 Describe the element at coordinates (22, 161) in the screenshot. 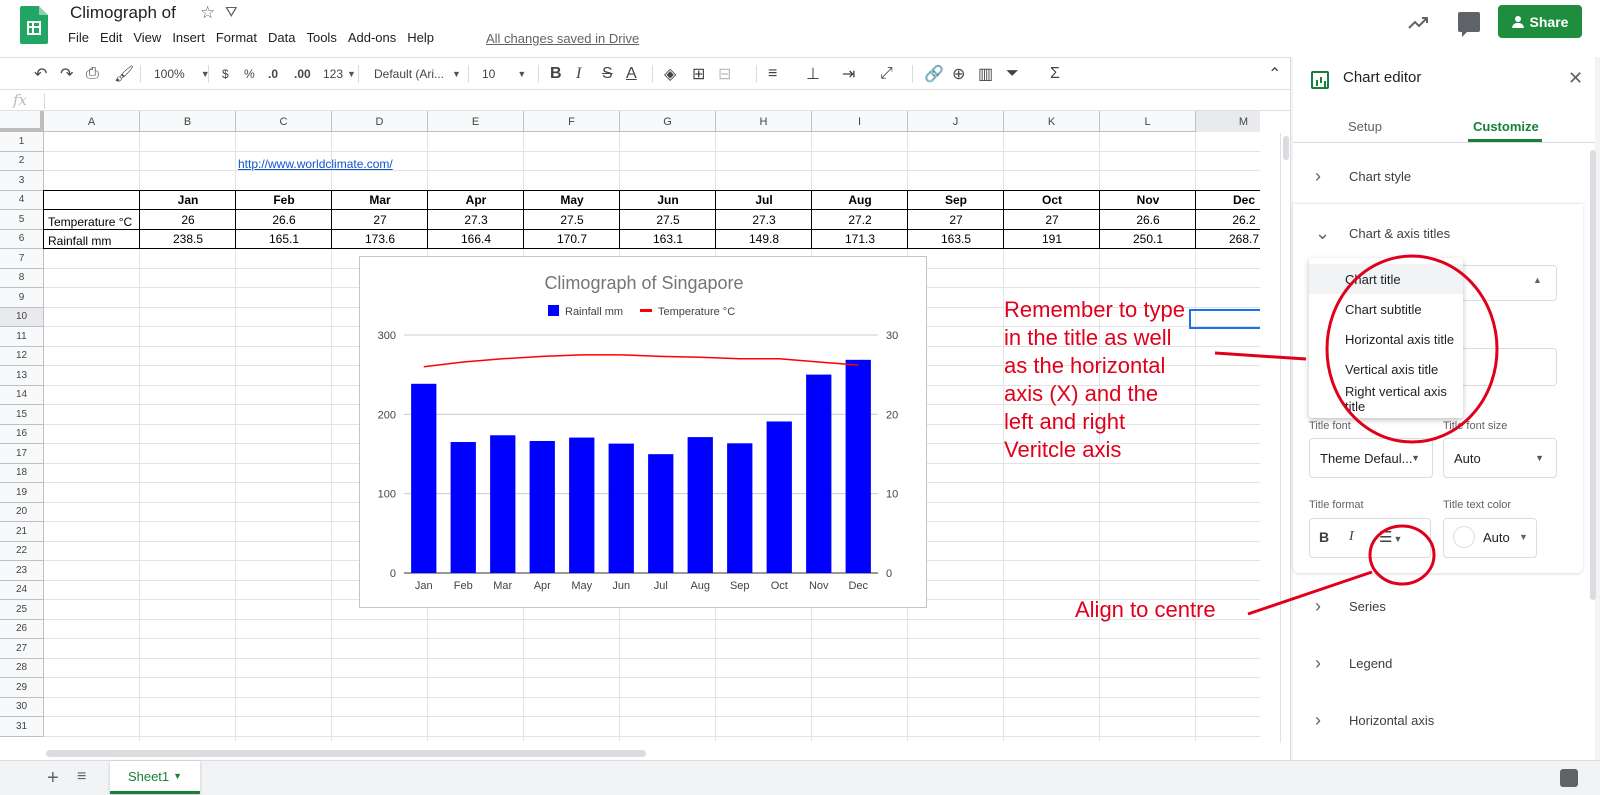

I see `row-header-2: 2` at that location.